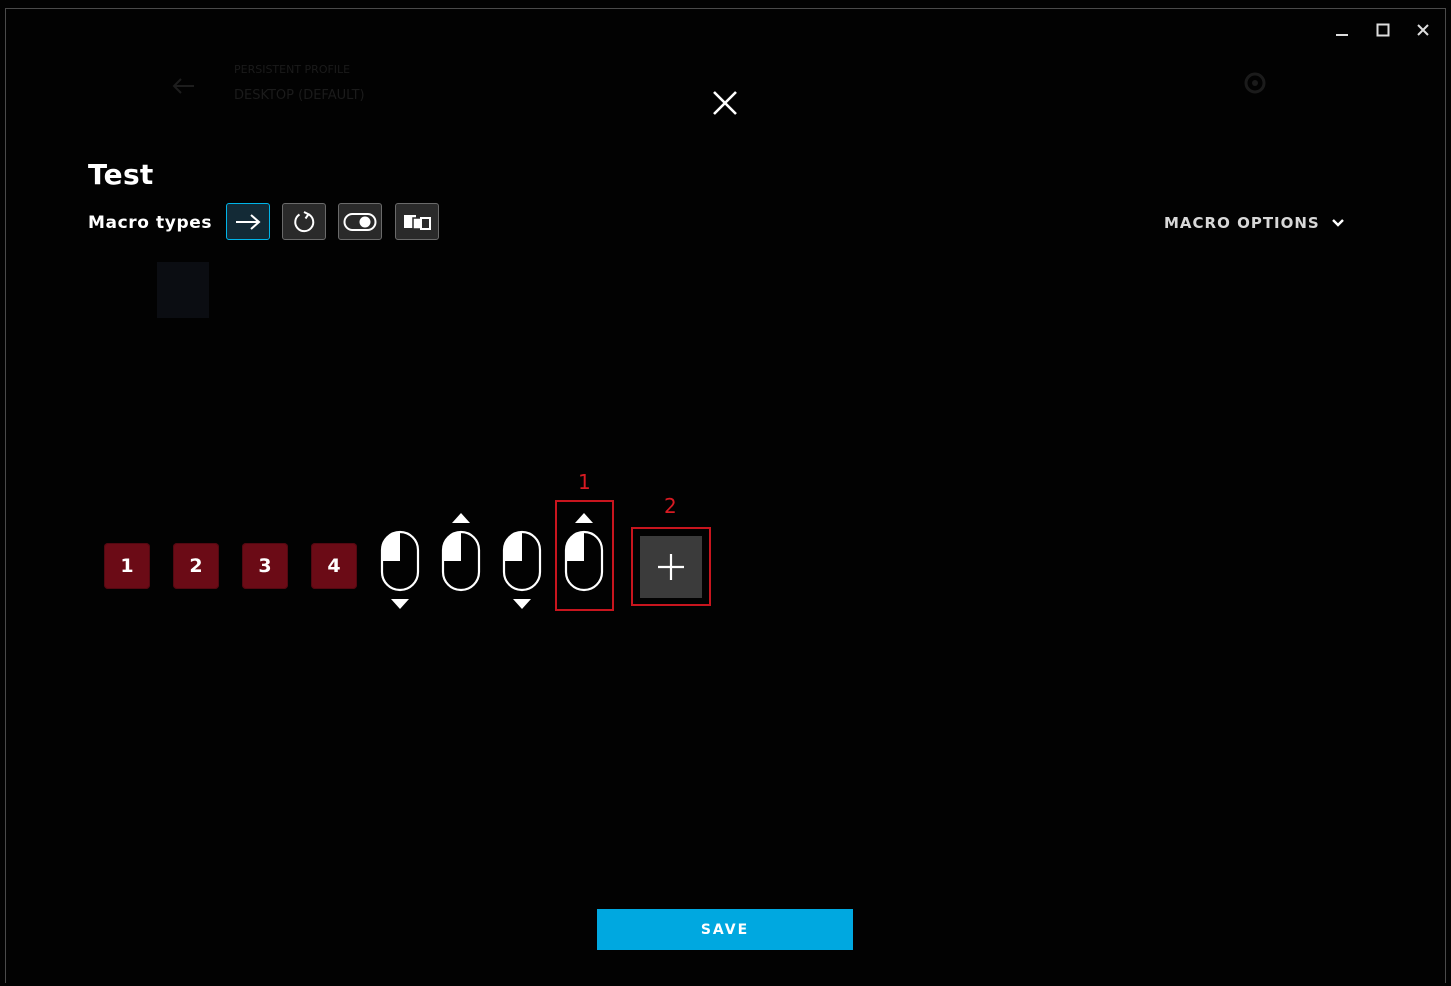 This screenshot has height=986, width=1451. Describe the element at coordinates (1337, 223) in the screenshot. I see `chevron-down-icon` at that location.